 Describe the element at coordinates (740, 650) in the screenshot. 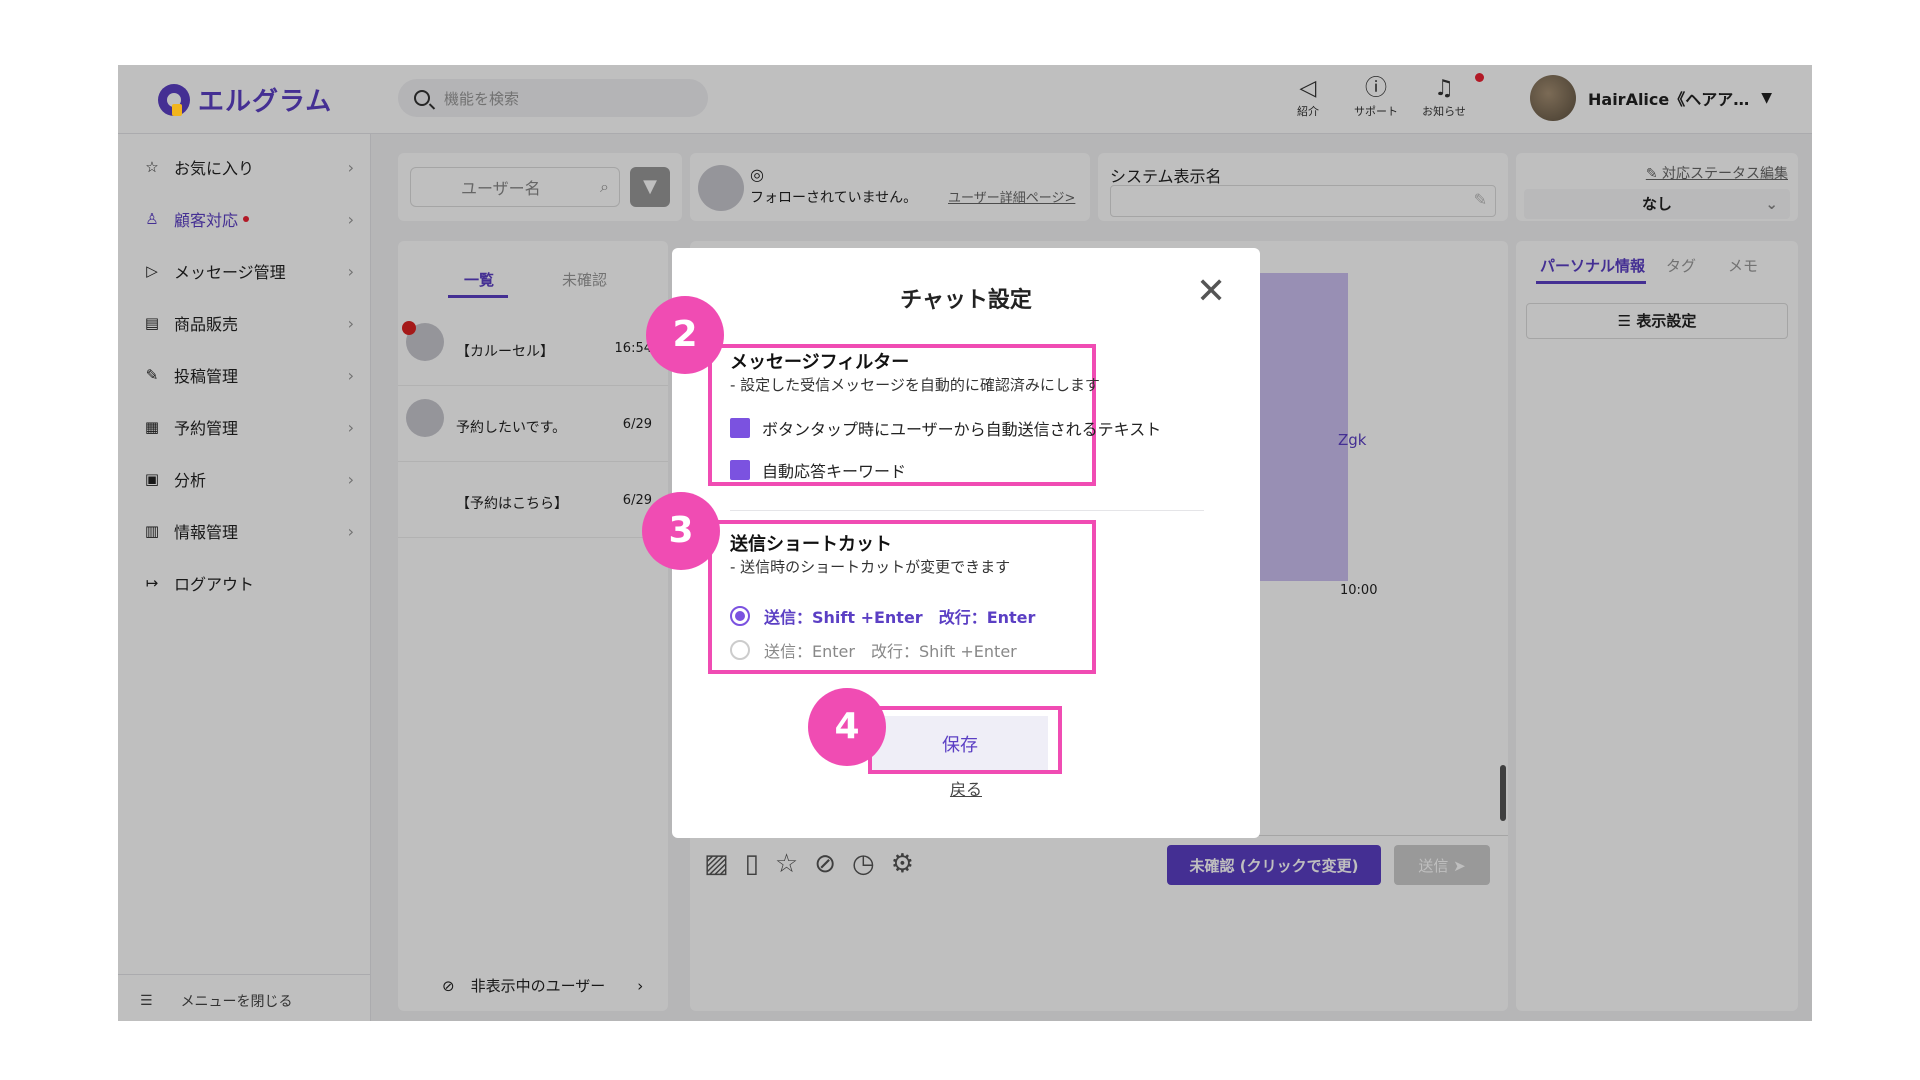

I see `radio-unselected-icon` at that location.